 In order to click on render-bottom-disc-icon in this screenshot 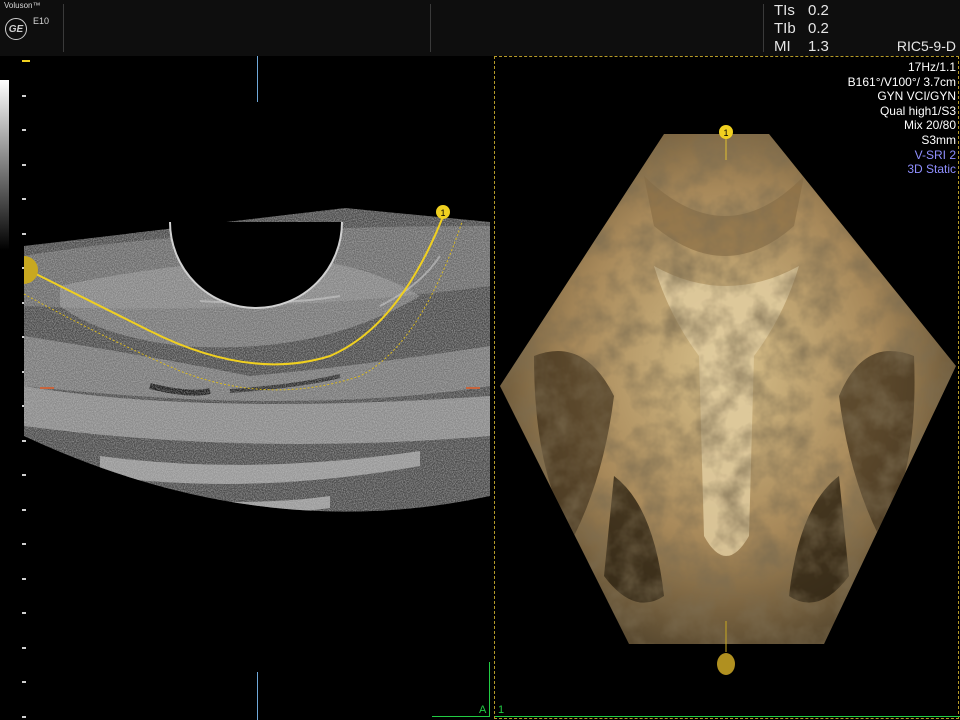, I will do `click(726, 664)`.